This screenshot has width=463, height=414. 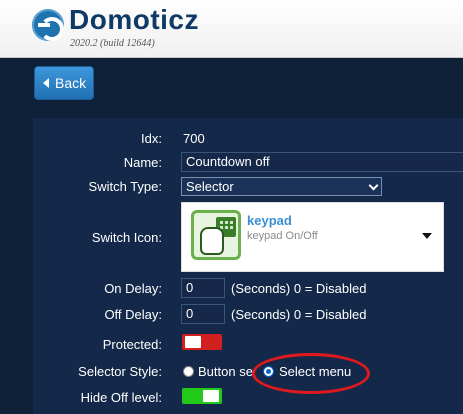 What do you see at coordinates (202, 396) in the screenshot?
I see `hide-off-toggle` at bounding box center [202, 396].